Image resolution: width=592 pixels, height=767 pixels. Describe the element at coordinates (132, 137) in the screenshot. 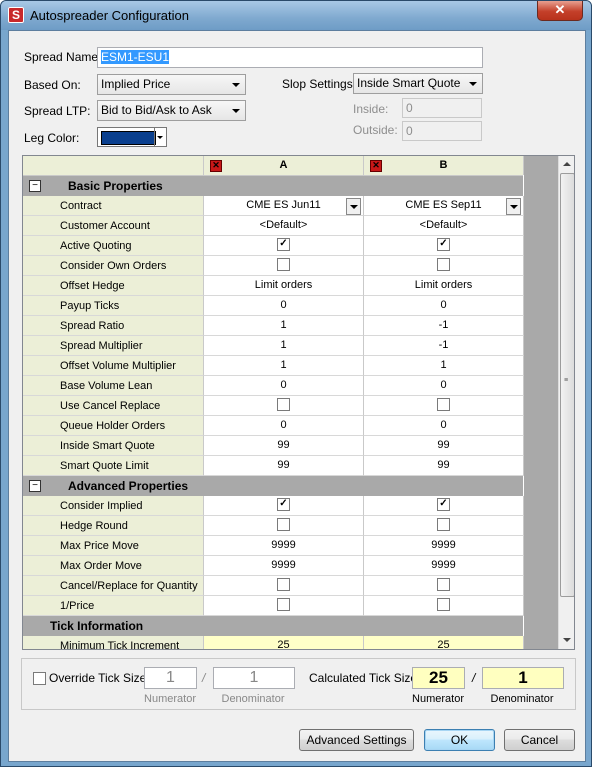

I see `leg-color-picker` at that location.